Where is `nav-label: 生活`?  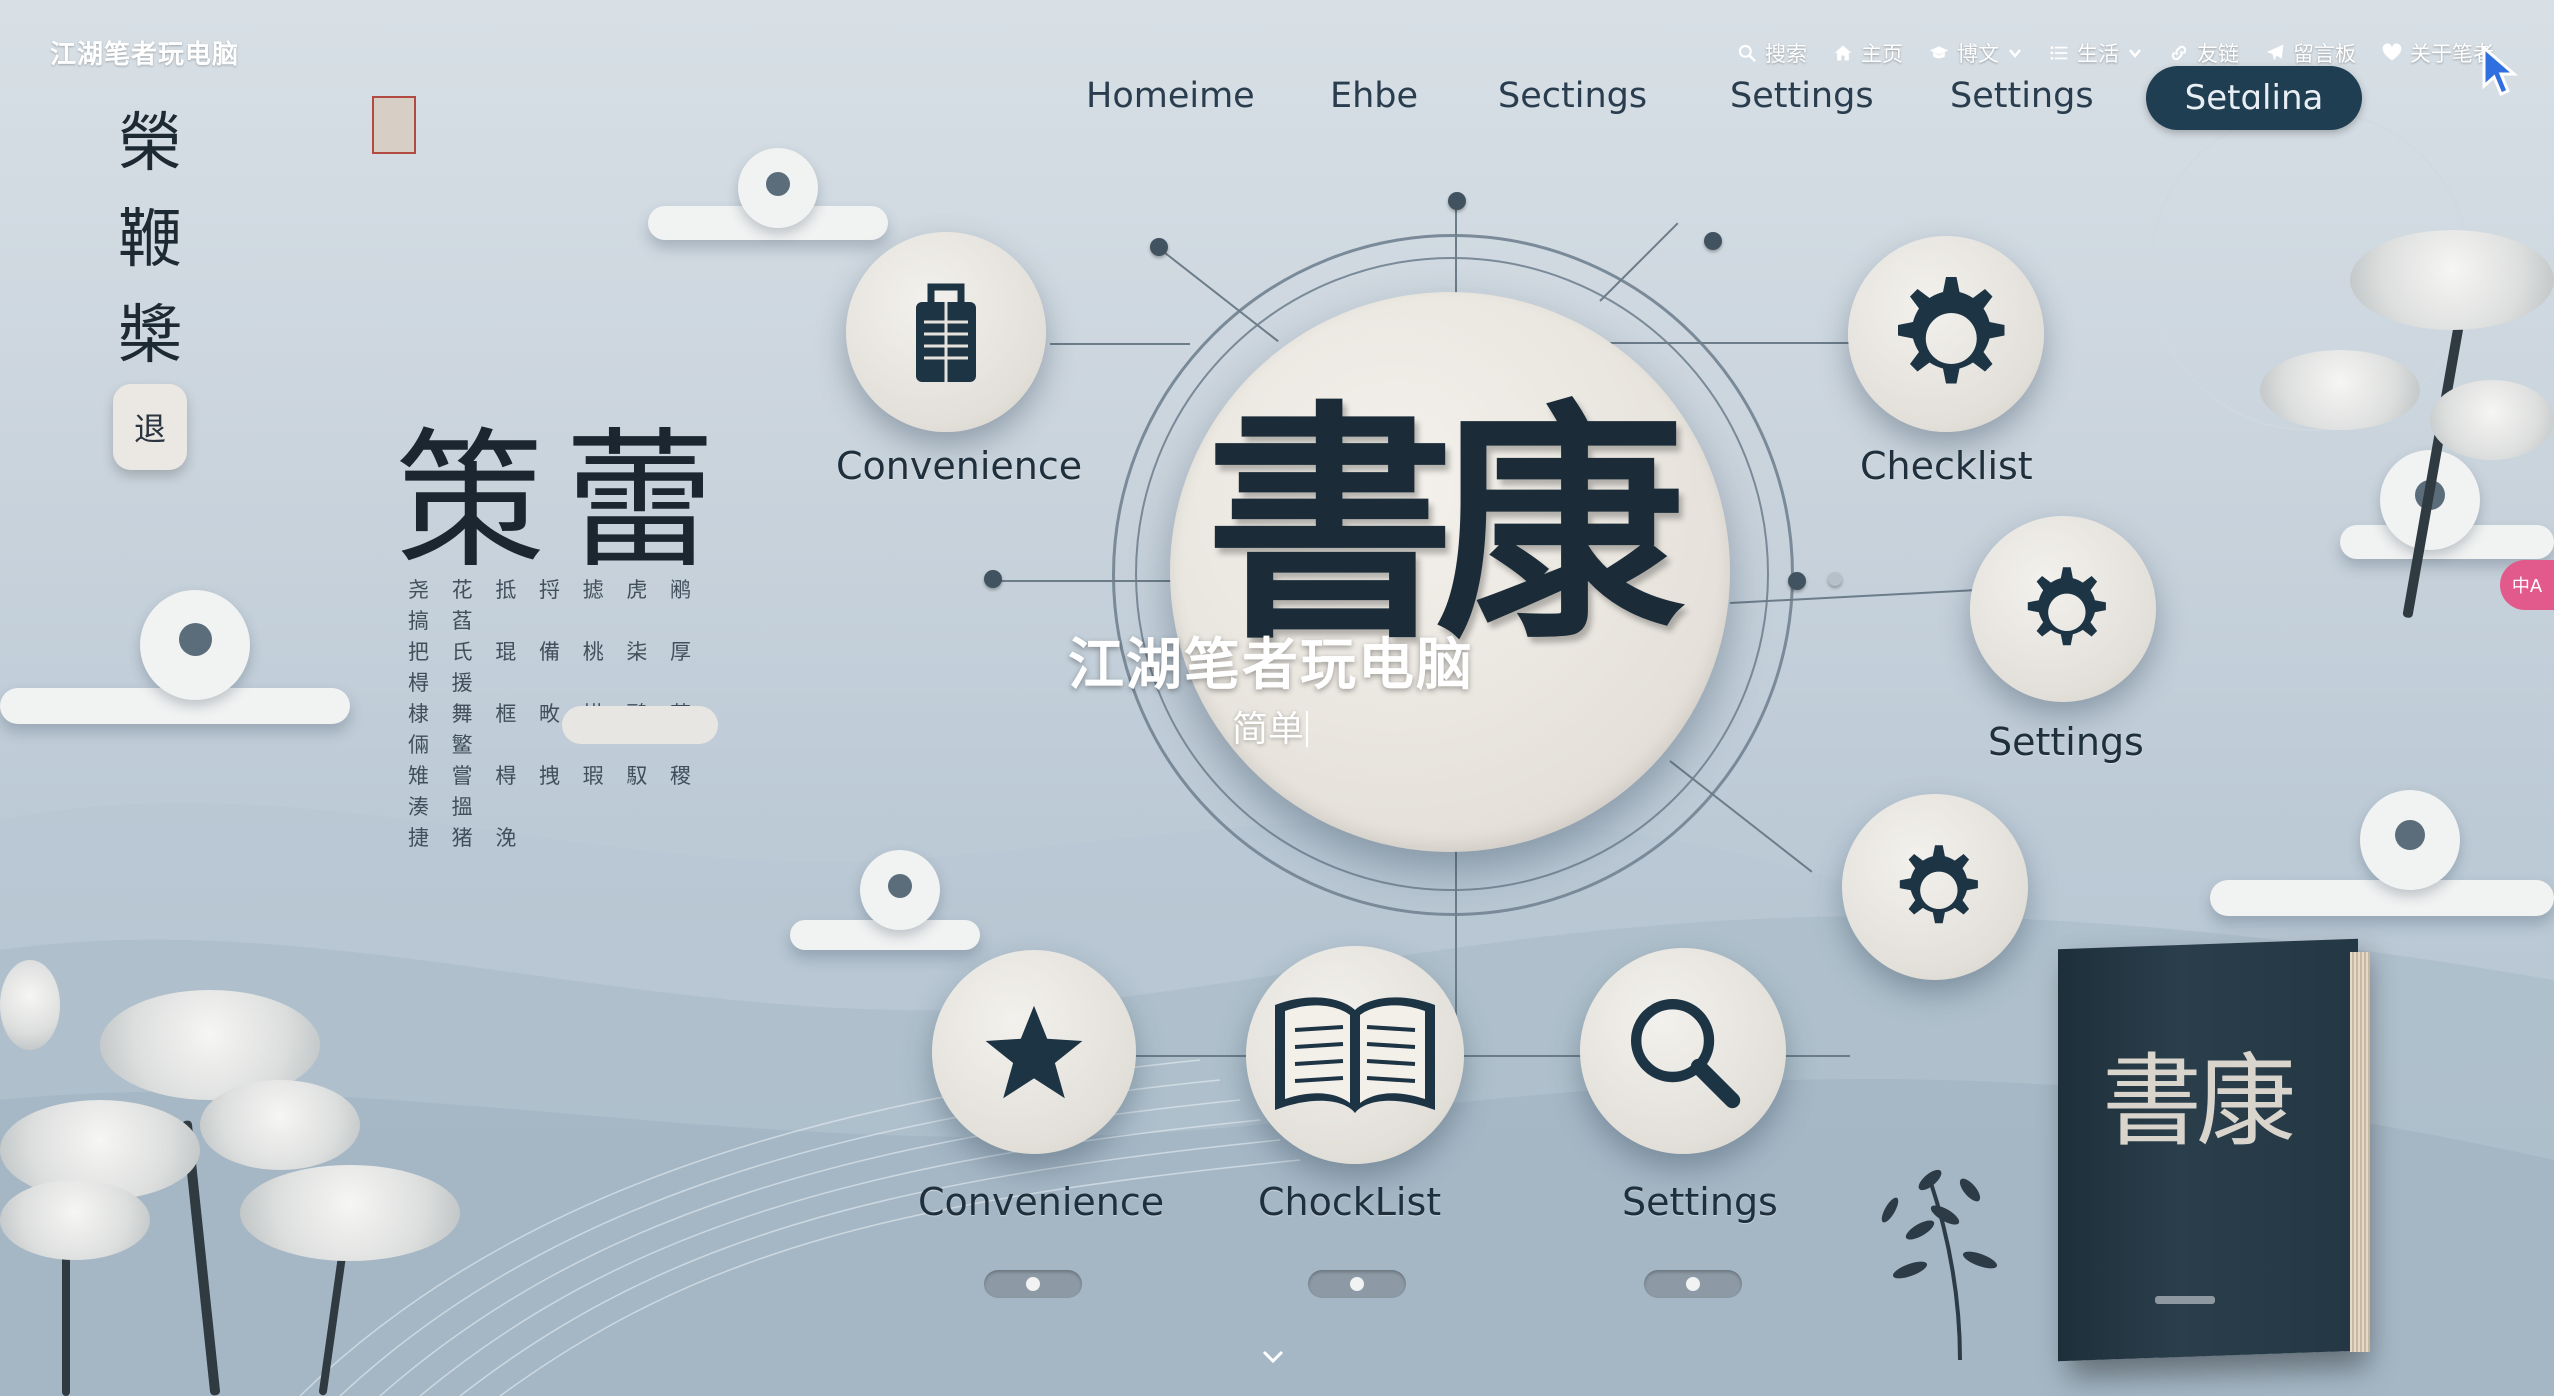 nav-label: 生活 is located at coordinates (2098, 54).